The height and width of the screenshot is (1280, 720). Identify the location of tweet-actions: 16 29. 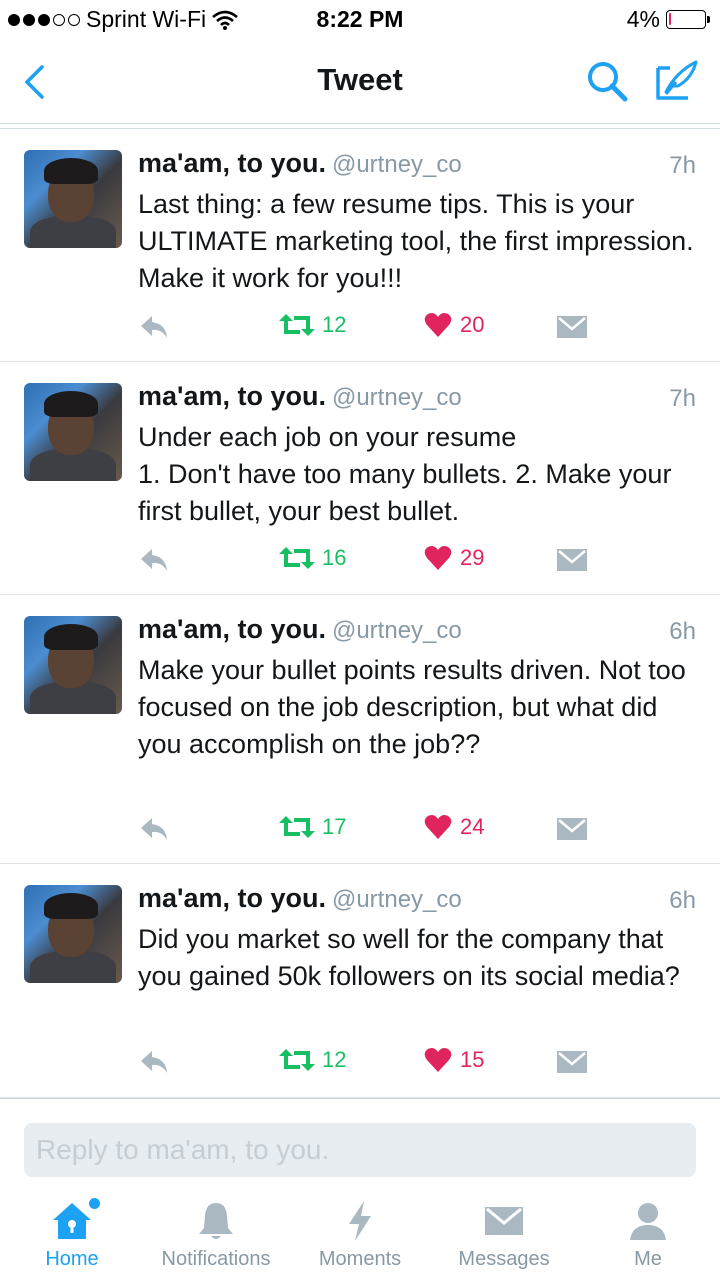
(360, 561).